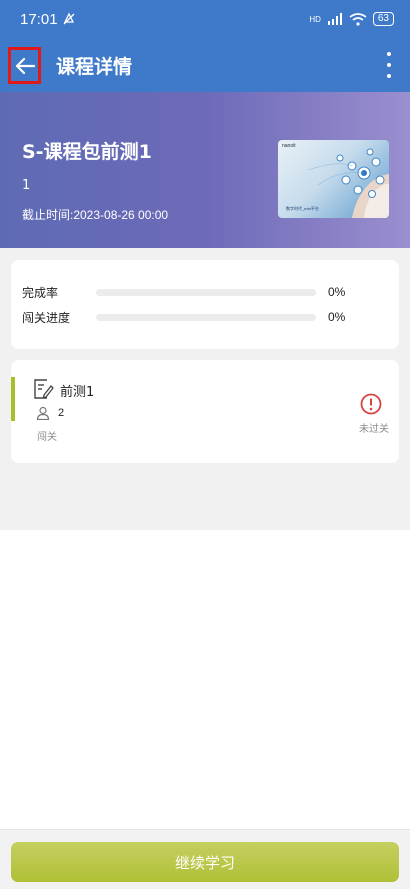 The height and width of the screenshot is (889, 410). I want to click on lesson-type: 闯关, so click(47, 437).